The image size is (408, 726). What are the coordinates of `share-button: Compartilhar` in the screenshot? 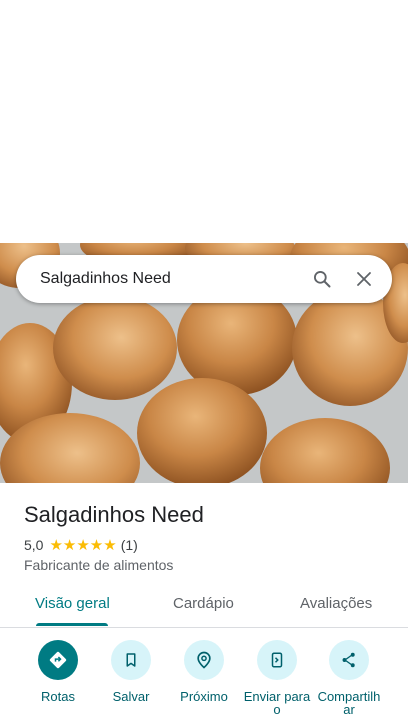 It's located at (349, 678).